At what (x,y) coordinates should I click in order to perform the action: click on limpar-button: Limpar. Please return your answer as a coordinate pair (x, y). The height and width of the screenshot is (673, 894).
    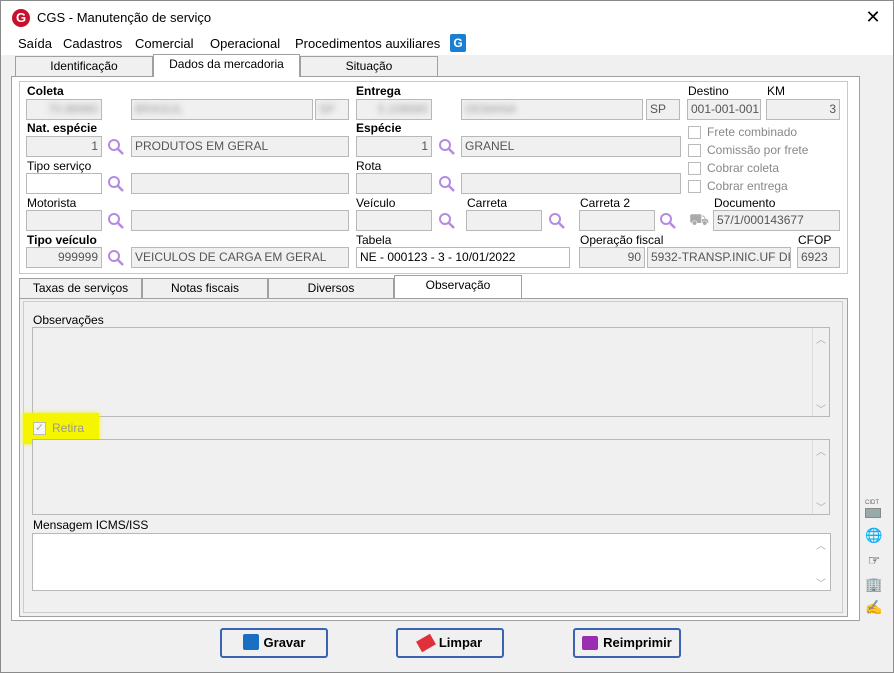
    Looking at the image, I should click on (450, 643).